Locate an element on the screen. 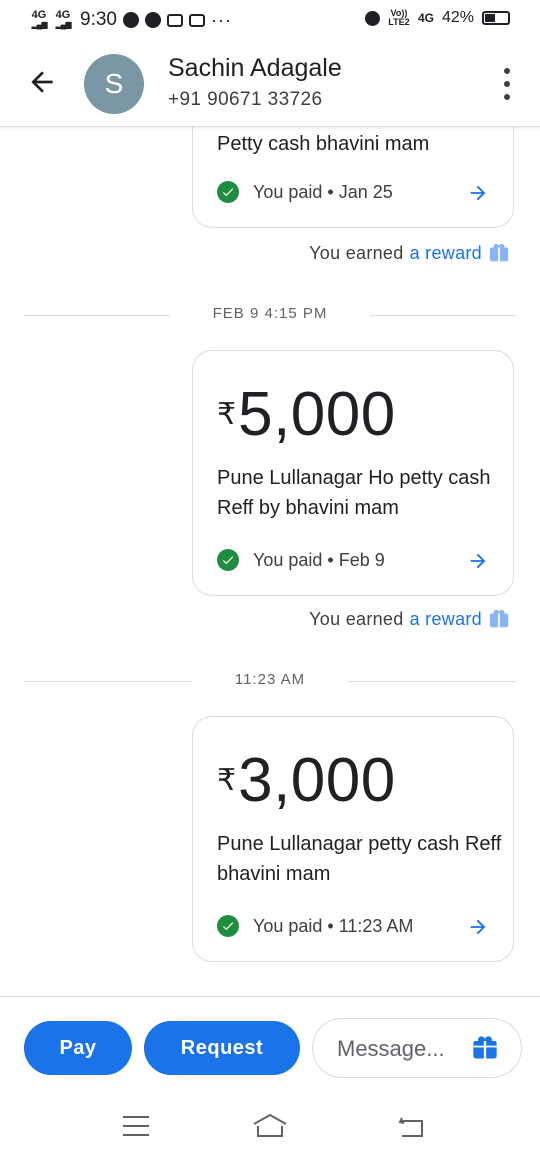 Image resolution: width=540 pixels, height=1158 pixels. network-signal-icon: 4G ▂▄▆ is located at coordinates (39, 19).